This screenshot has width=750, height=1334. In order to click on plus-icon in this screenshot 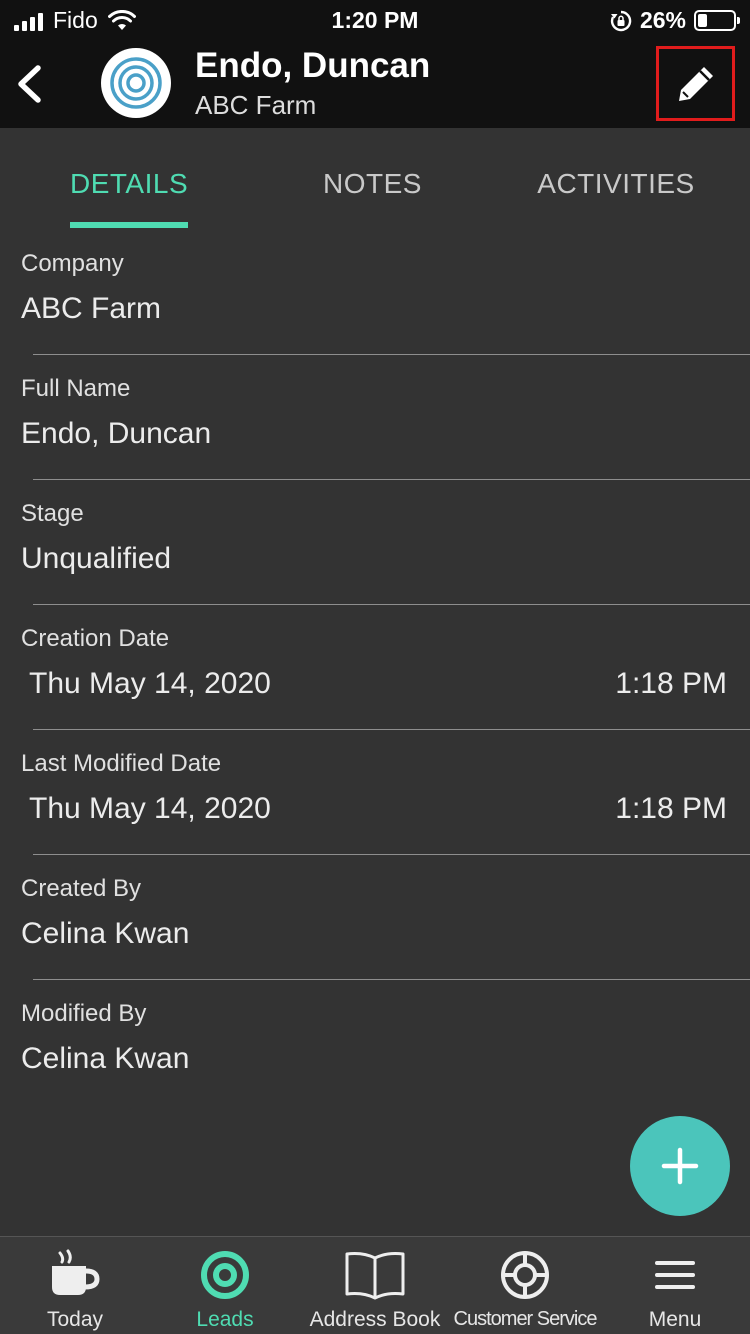, I will do `click(680, 1166)`.